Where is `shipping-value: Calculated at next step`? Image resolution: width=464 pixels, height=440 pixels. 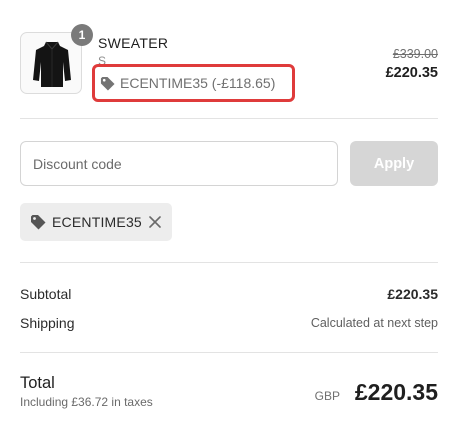
shipping-value: Calculated at next step is located at coordinates (374, 323).